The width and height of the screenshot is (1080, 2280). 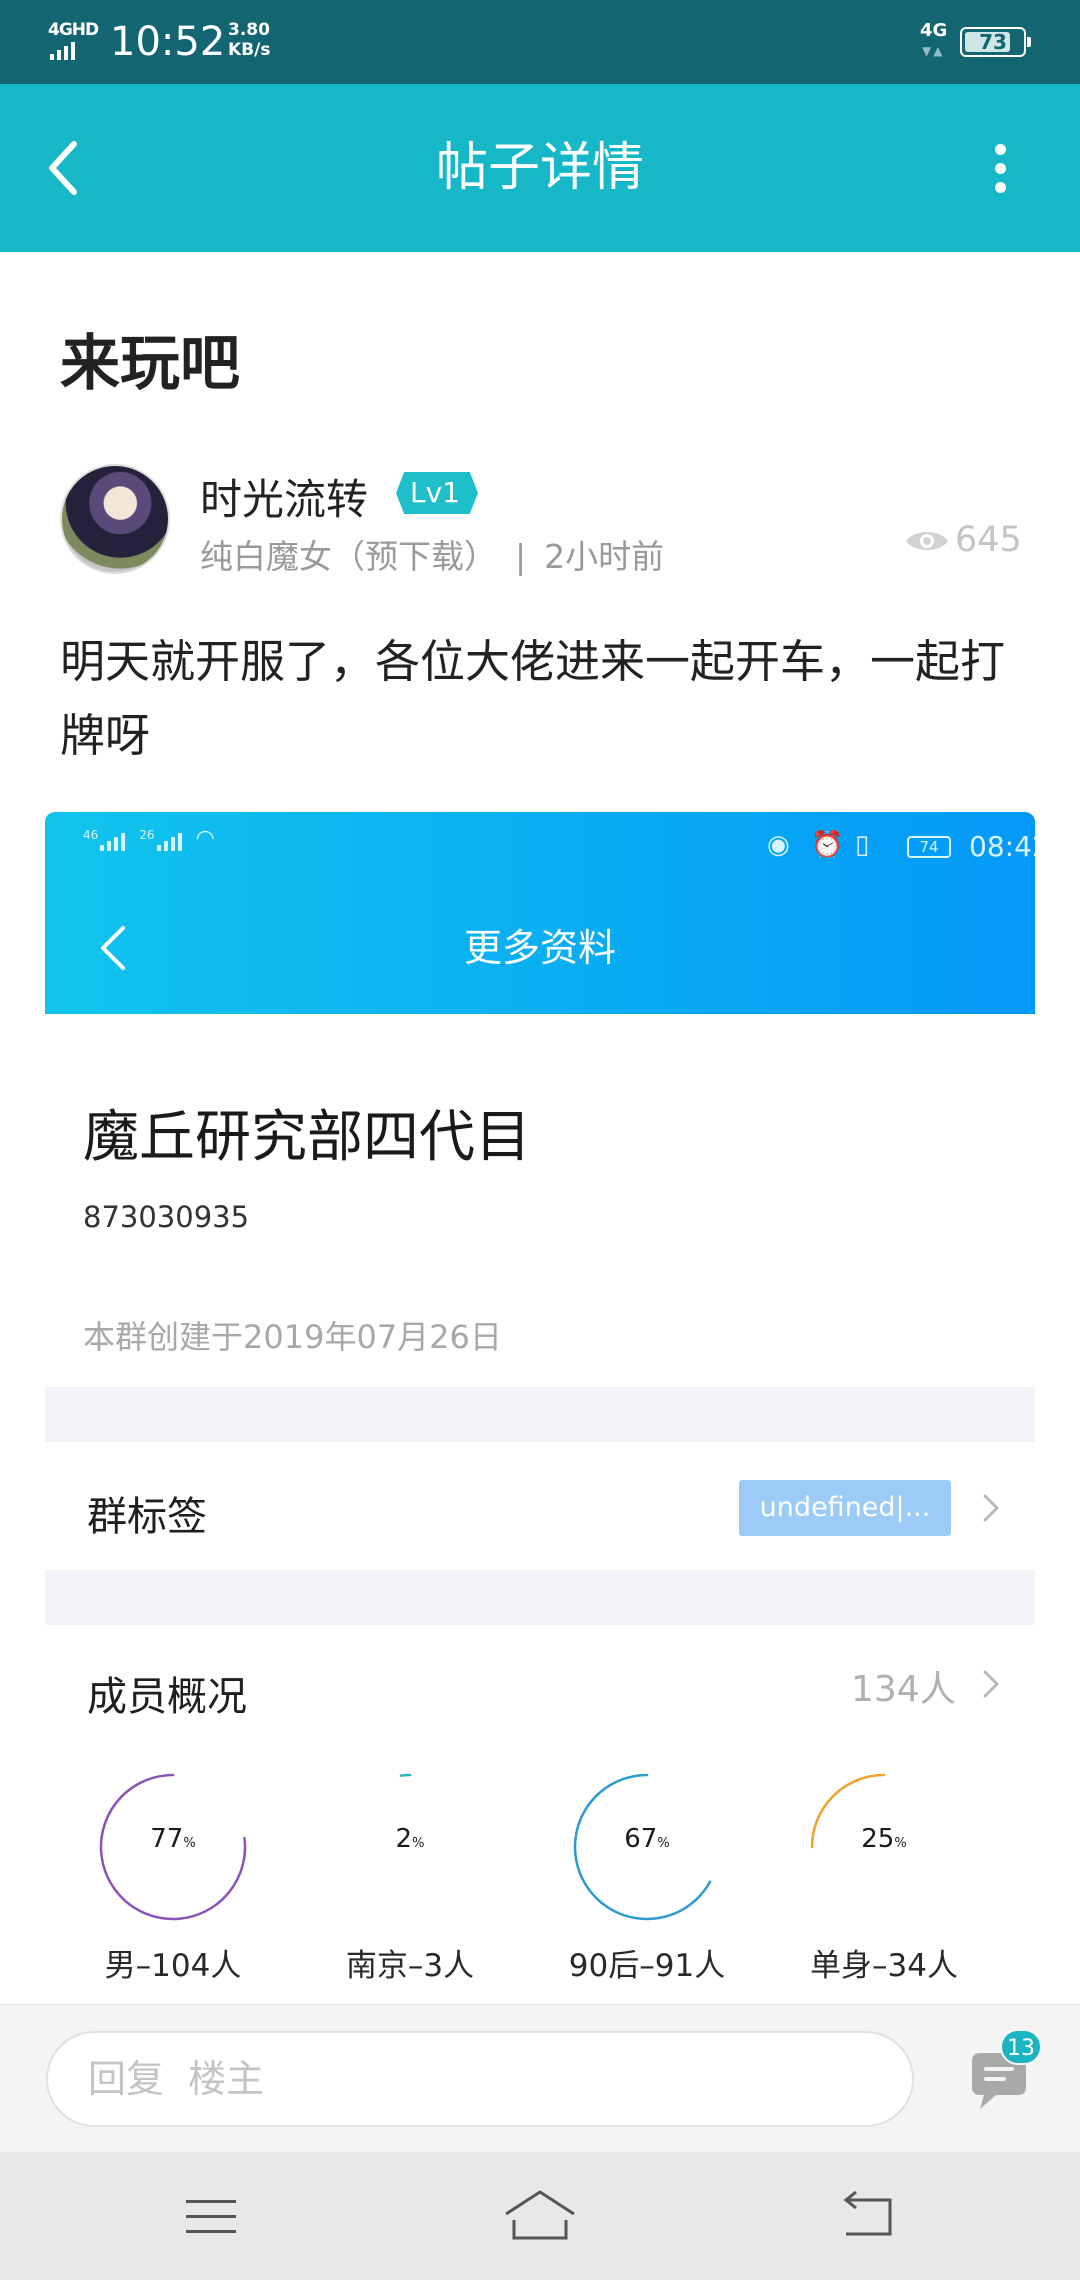 What do you see at coordinates (927, 541) in the screenshot?
I see `eye-icon` at bounding box center [927, 541].